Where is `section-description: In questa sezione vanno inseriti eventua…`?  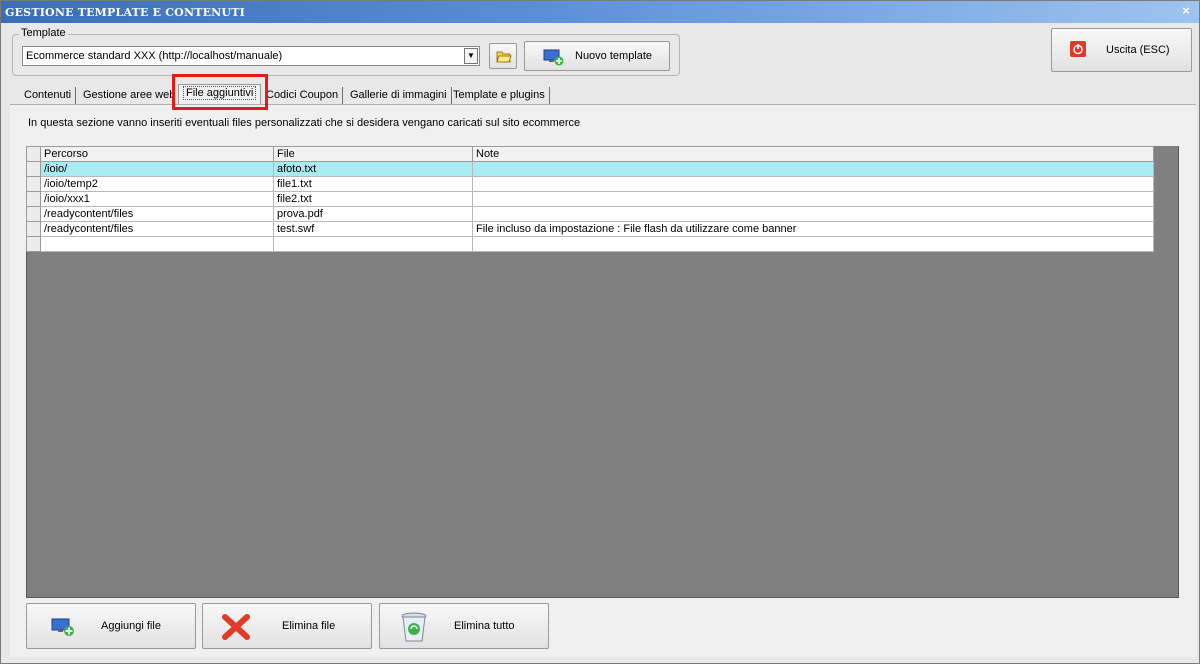
section-description: In questa sezione vanno inseriti eventua… is located at coordinates (304, 123).